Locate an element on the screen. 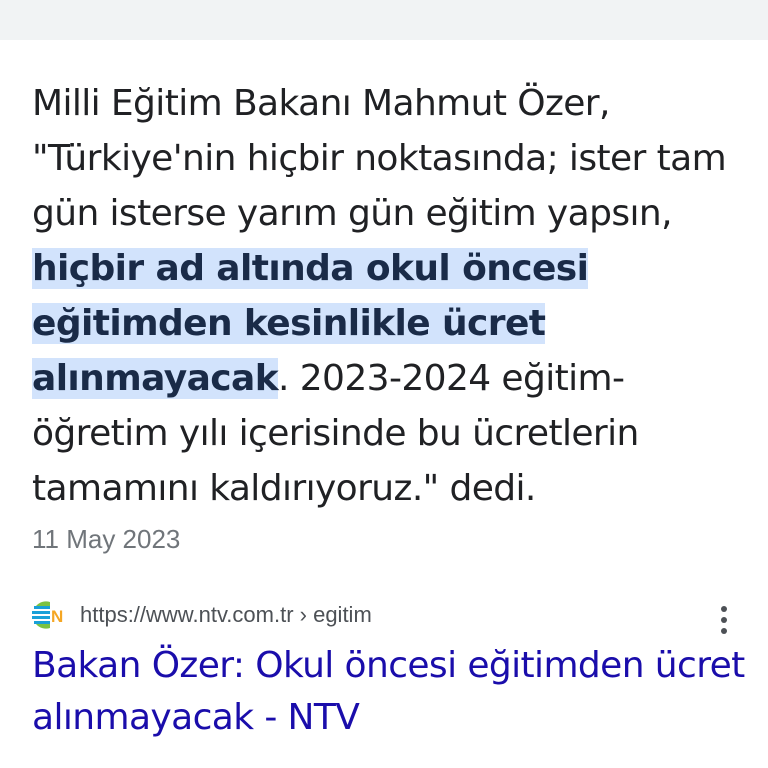 The width and height of the screenshot is (768, 768). snippet-date: 11 May 2023 is located at coordinates (106, 539).